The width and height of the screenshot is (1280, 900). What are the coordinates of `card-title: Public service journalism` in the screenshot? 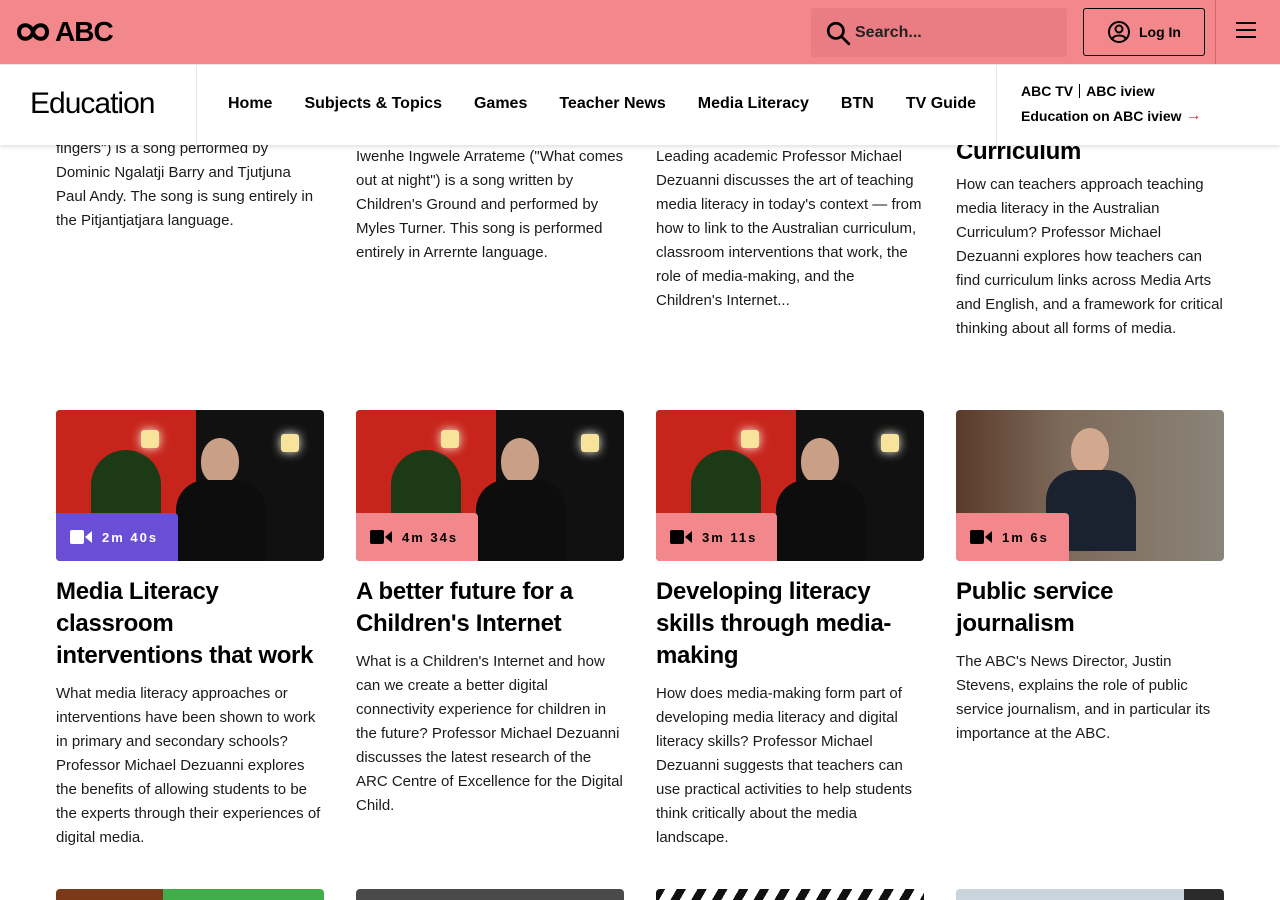 It's located at (1090, 608).